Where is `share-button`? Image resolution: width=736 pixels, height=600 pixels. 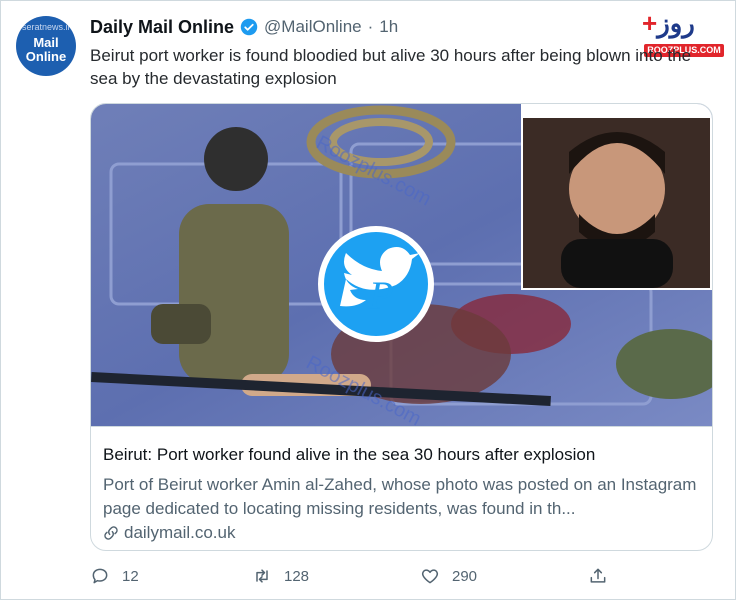
share-button is located at coordinates (598, 576).